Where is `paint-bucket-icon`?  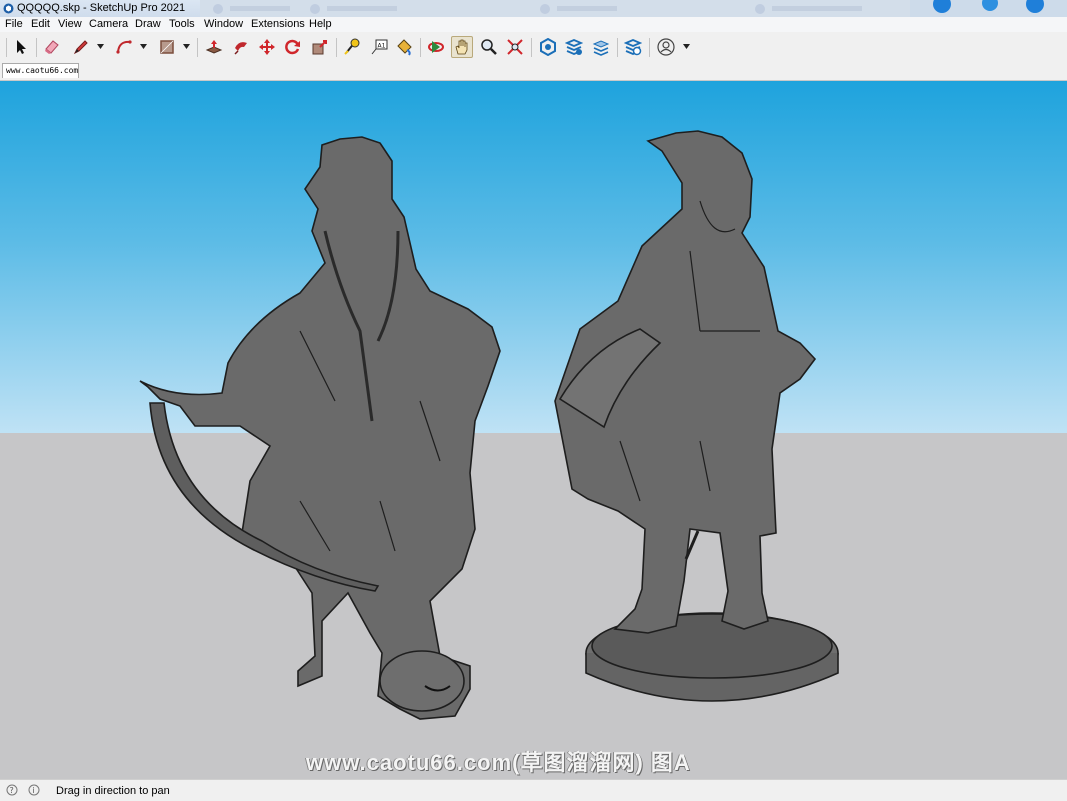 paint-bucket-icon is located at coordinates (404, 47).